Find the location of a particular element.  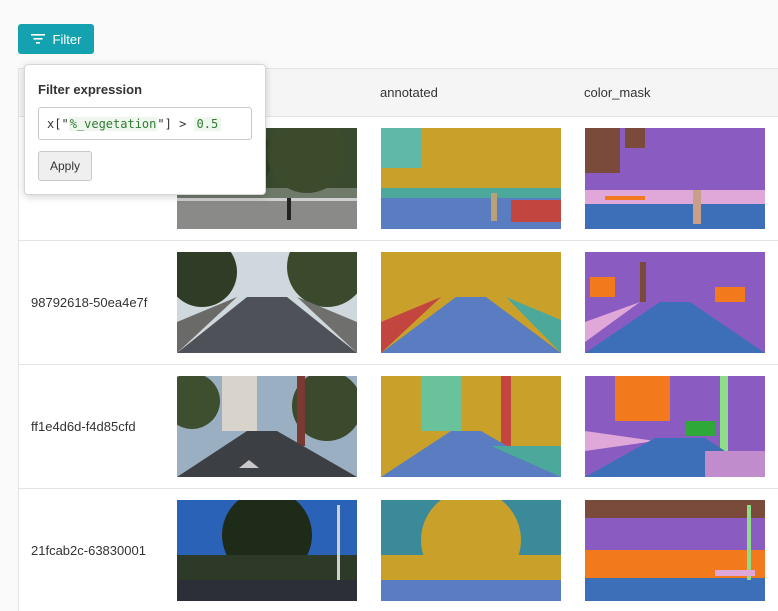

expr-value: 0.5 is located at coordinates (207, 123).